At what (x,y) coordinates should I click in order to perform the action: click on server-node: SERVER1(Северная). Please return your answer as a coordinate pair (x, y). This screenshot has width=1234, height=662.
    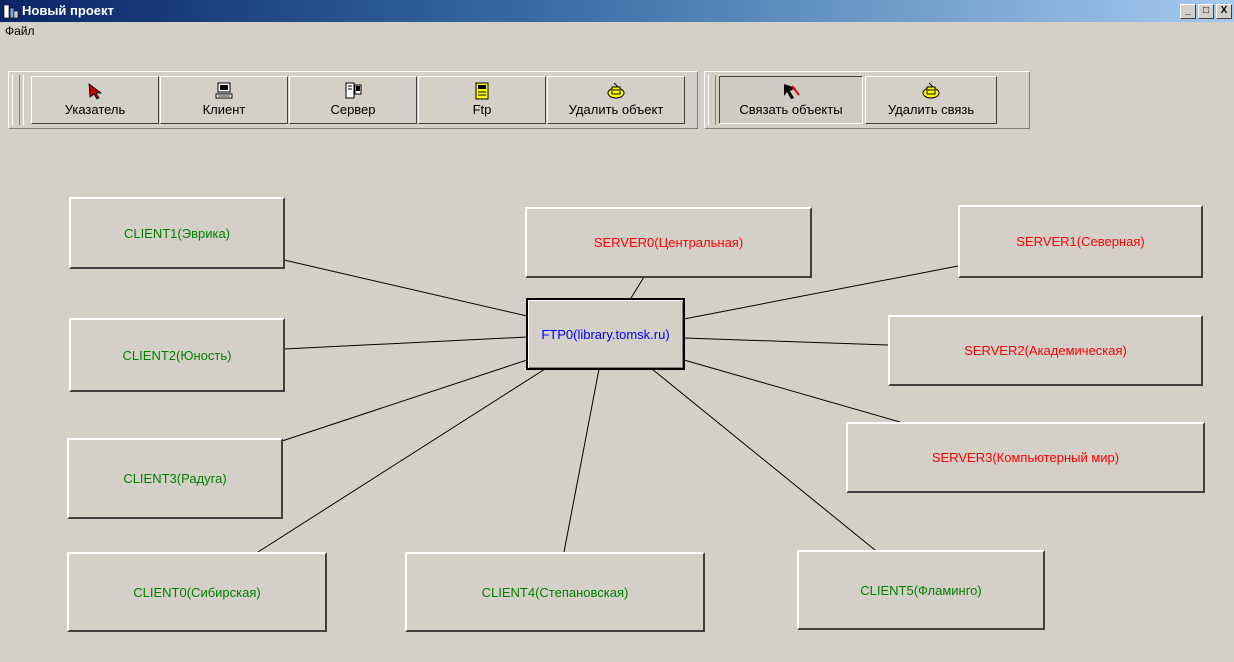
    Looking at the image, I should click on (1080, 241).